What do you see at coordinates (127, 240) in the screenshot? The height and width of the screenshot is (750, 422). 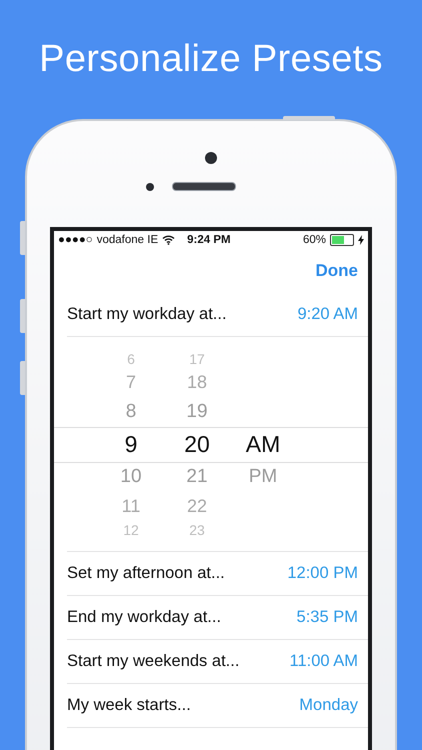 I see `carrier-name: vodafone IE` at bounding box center [127, 240].